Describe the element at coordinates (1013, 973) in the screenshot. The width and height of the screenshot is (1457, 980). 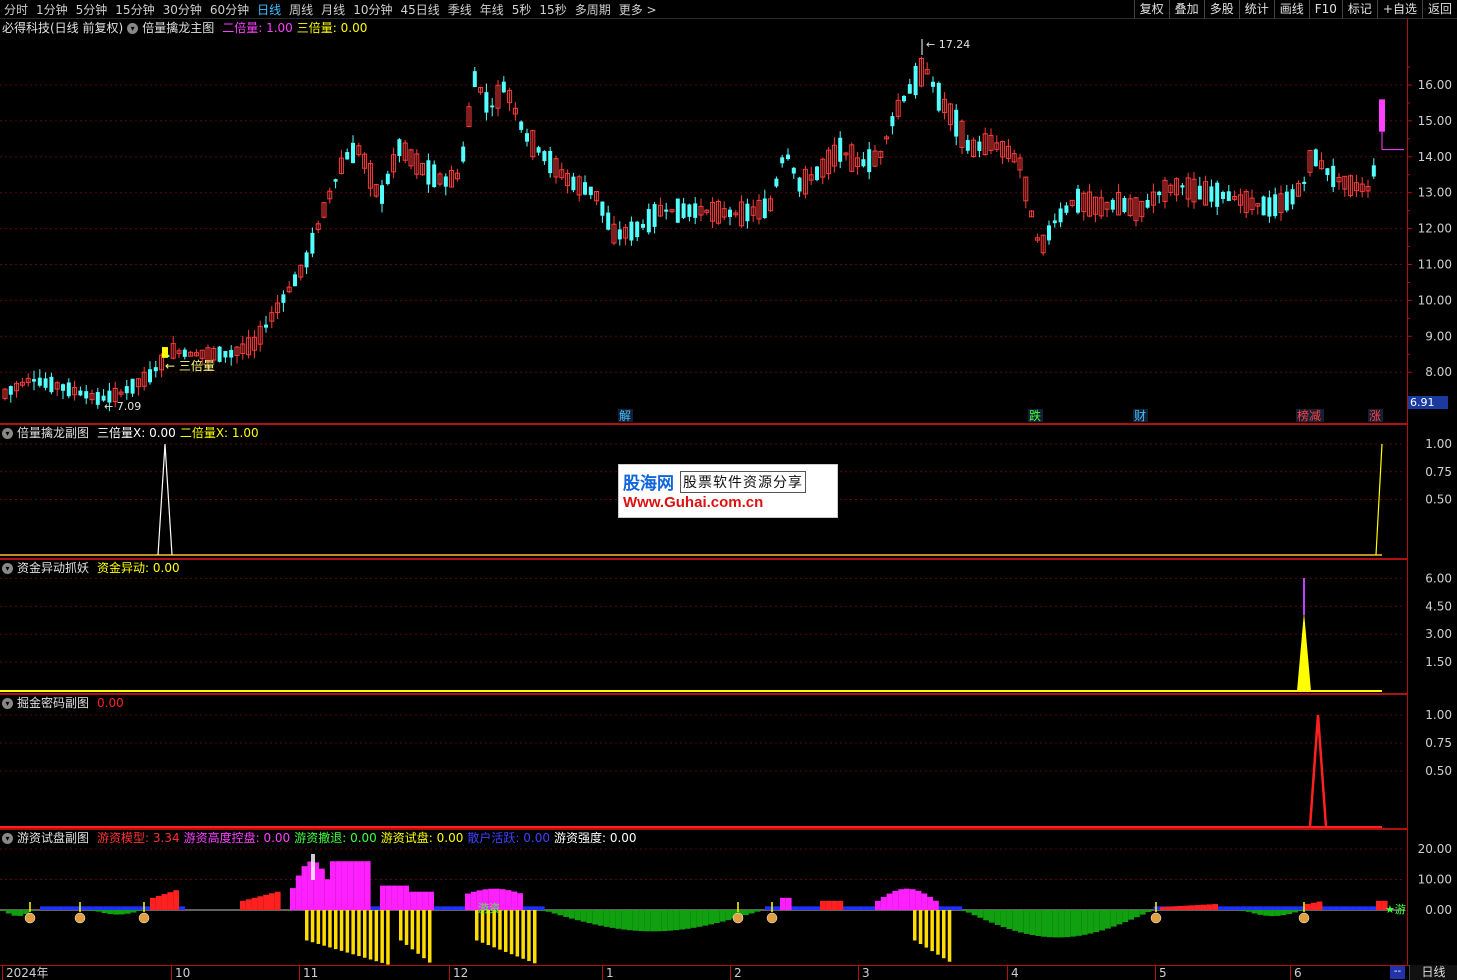
I see `time-axis-label: 4` at that location.